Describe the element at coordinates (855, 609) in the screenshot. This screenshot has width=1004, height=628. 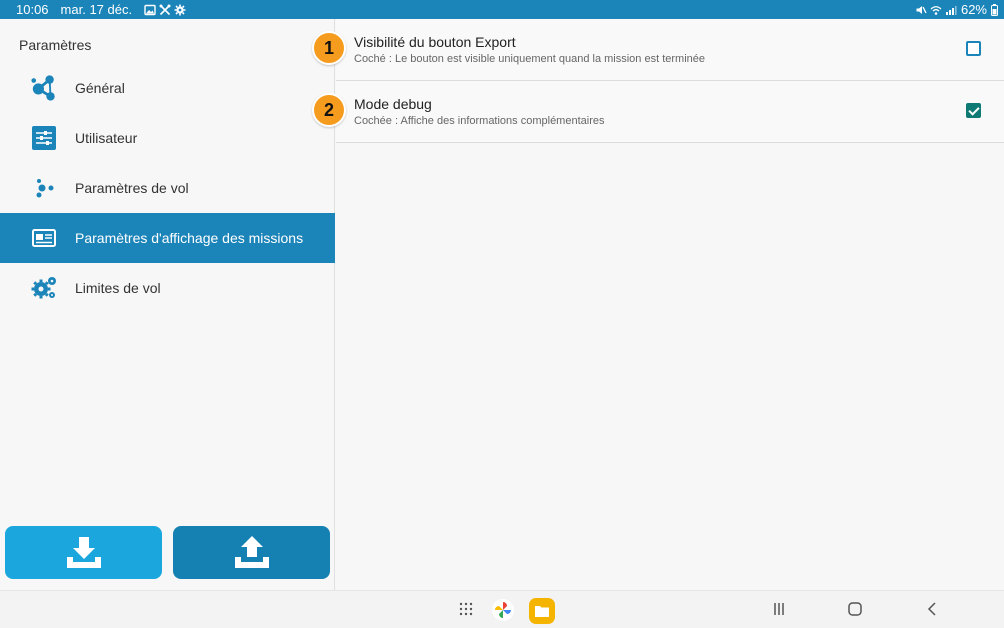
I see `home-icon` at that location.